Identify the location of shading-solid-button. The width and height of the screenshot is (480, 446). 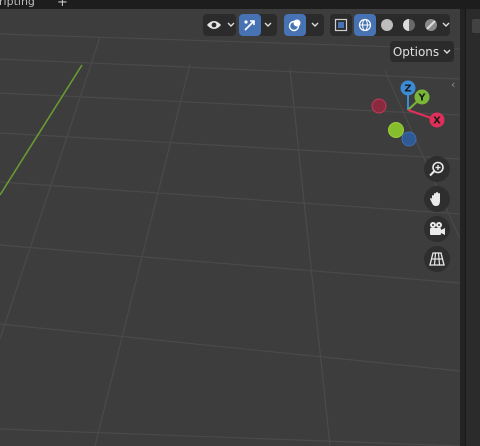
(387, 25).